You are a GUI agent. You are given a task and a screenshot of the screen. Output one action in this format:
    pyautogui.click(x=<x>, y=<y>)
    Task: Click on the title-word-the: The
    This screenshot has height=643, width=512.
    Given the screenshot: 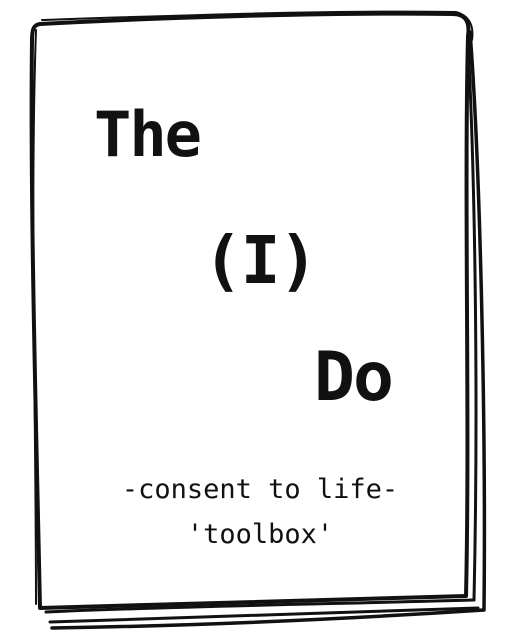 What is the action you would take?
    pyautogui.click(x=148, y=134)
    